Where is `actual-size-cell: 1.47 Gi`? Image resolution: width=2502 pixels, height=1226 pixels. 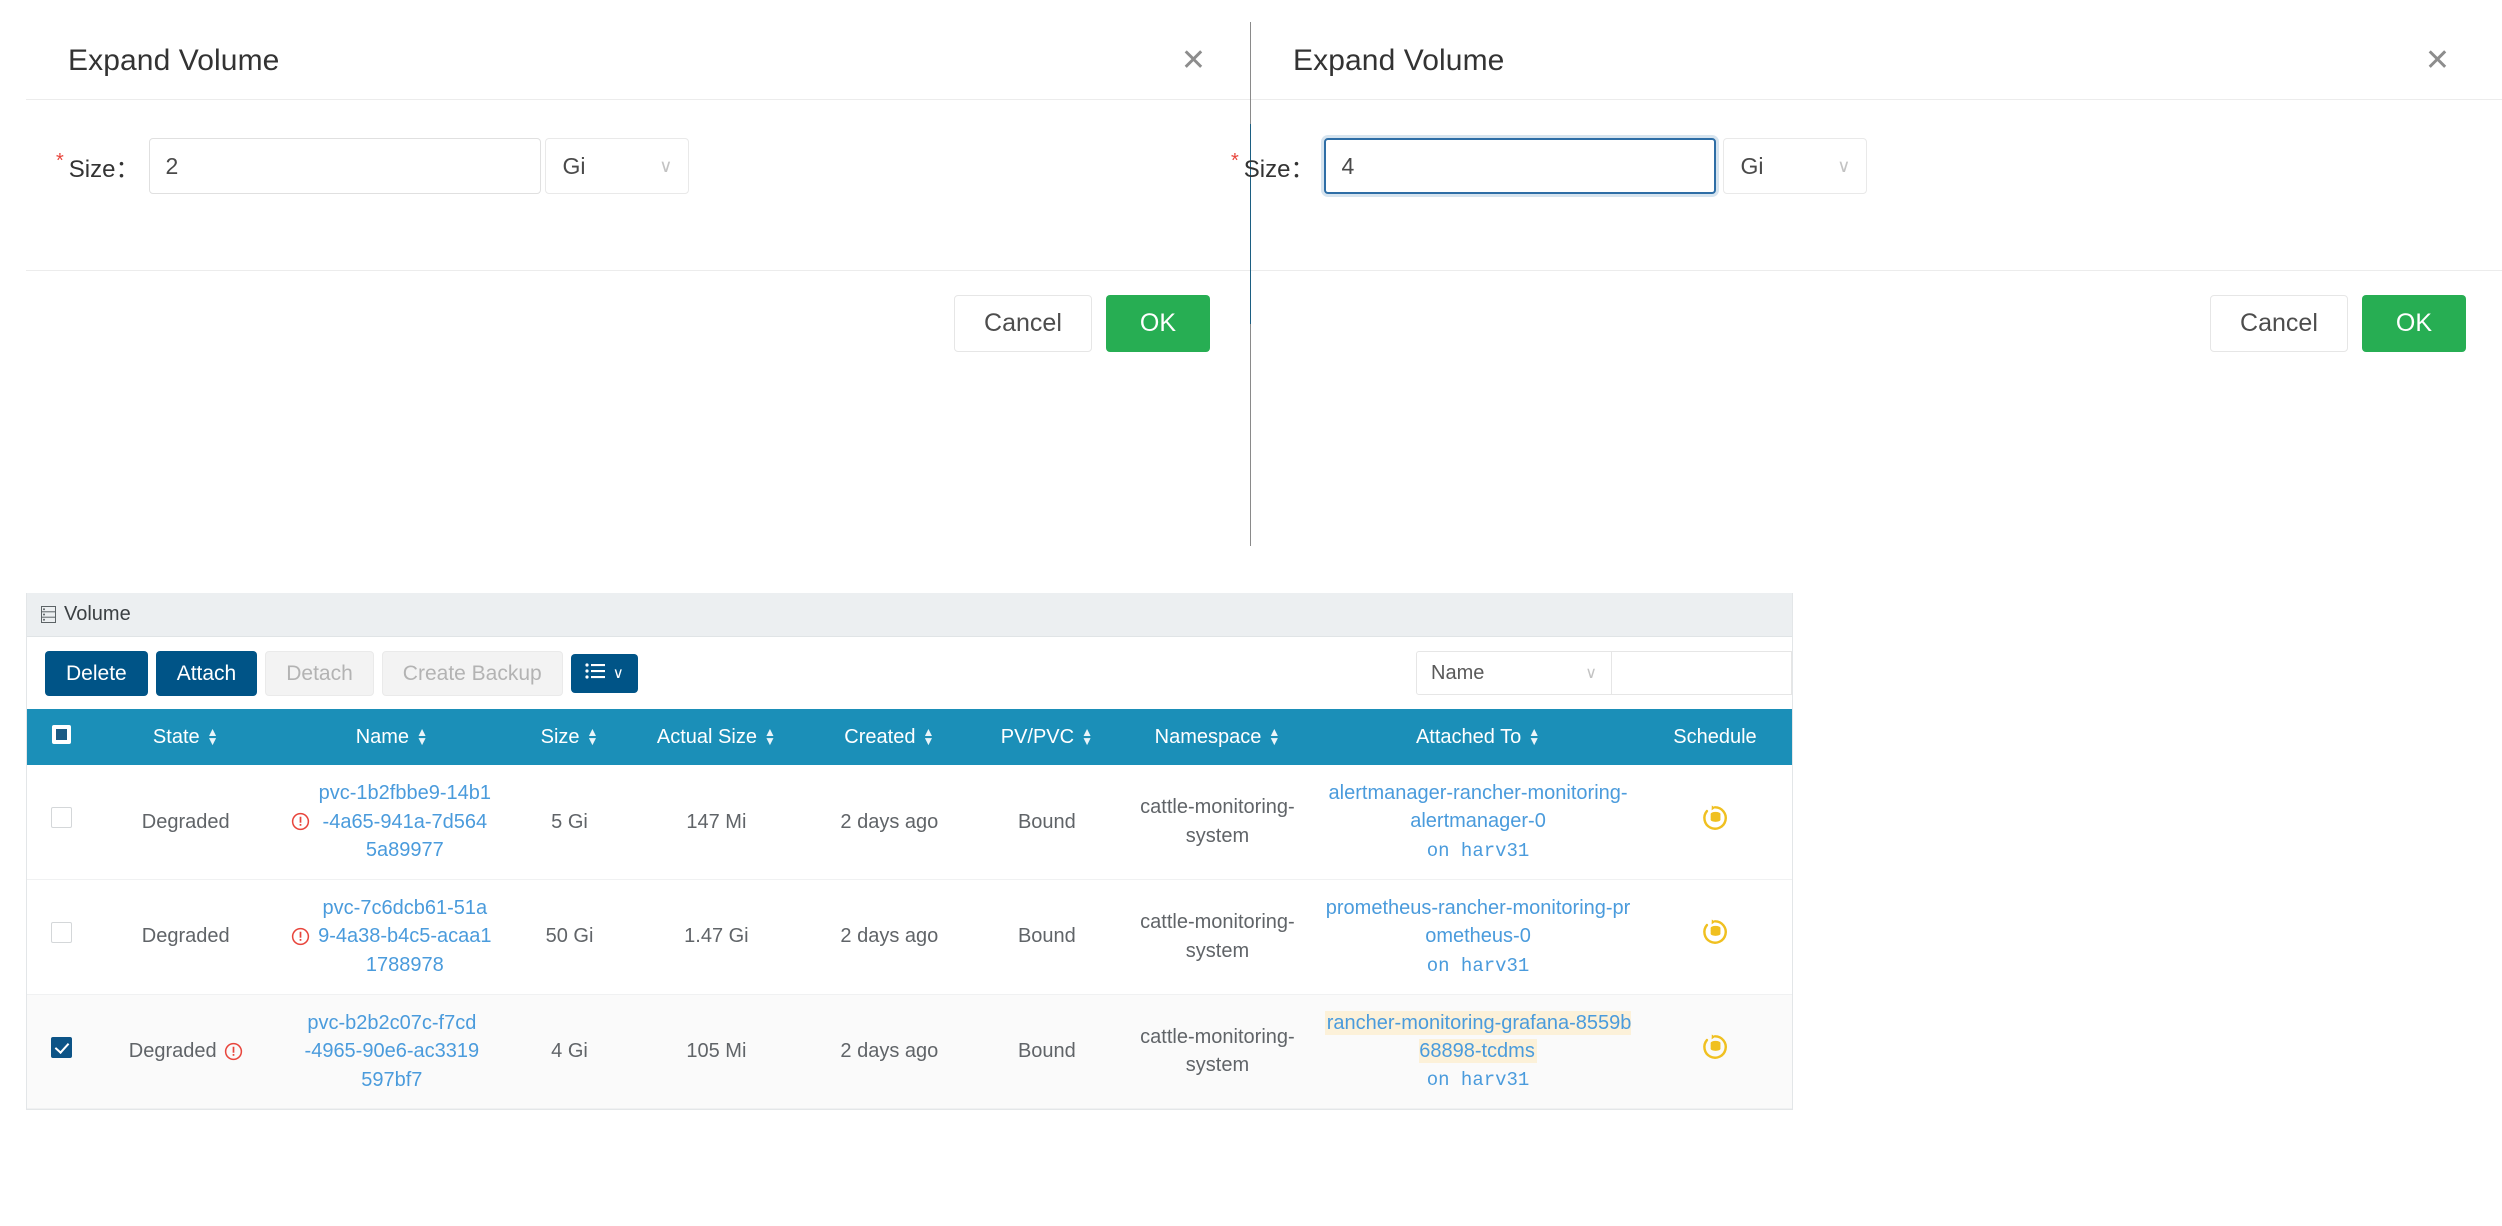 actual-size-cell: 1.47 Gi is located at coordinates (716, 937).